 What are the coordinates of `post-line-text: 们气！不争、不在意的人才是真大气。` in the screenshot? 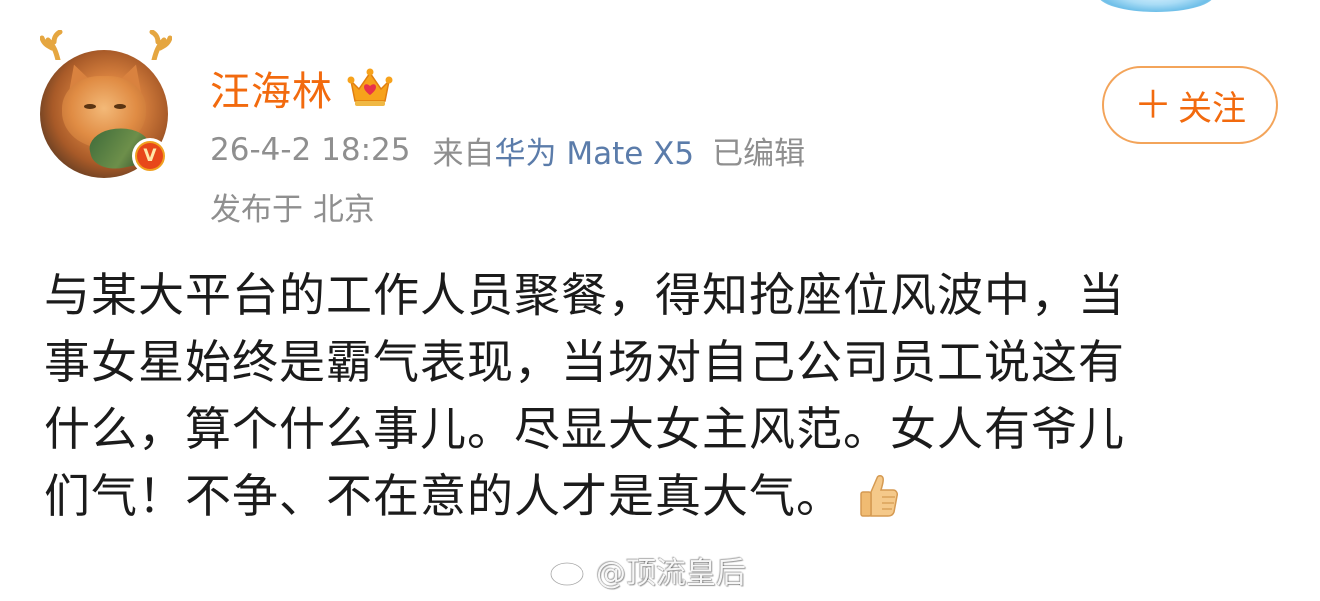 It's located at (443, 496).